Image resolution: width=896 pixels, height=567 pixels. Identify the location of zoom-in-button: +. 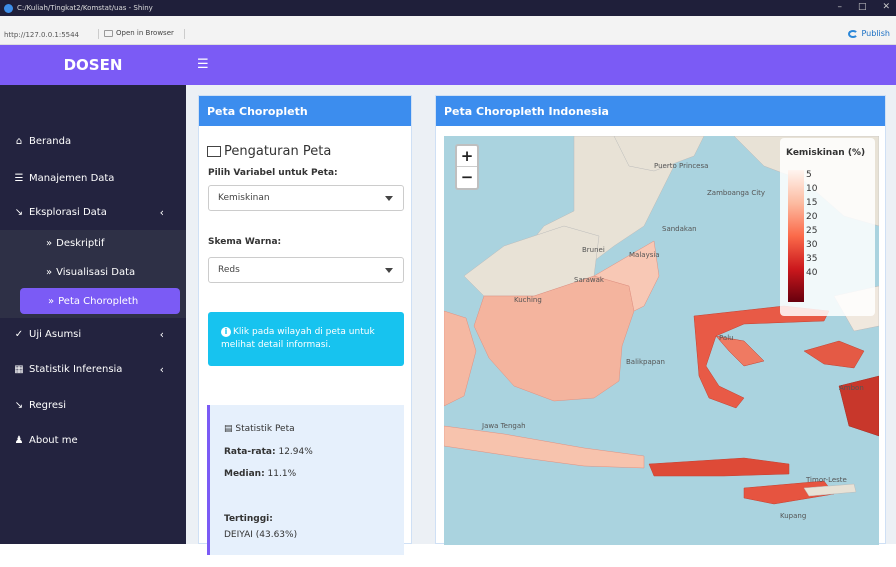
(467, 156).